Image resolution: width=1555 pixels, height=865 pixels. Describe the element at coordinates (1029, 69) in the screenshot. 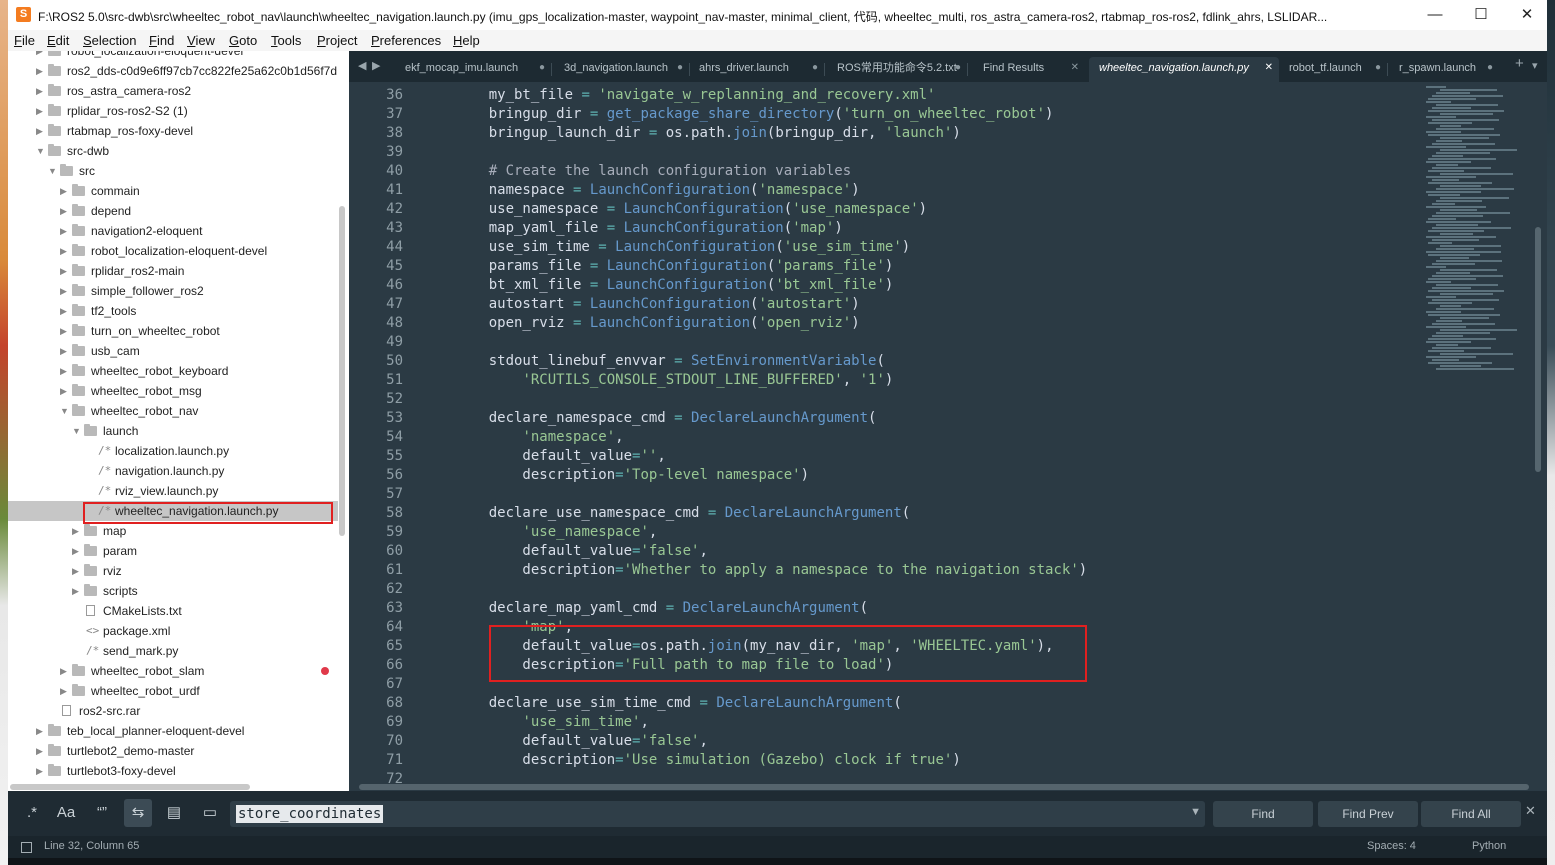

I see `editor-tab: Find Results ✕` at that location.